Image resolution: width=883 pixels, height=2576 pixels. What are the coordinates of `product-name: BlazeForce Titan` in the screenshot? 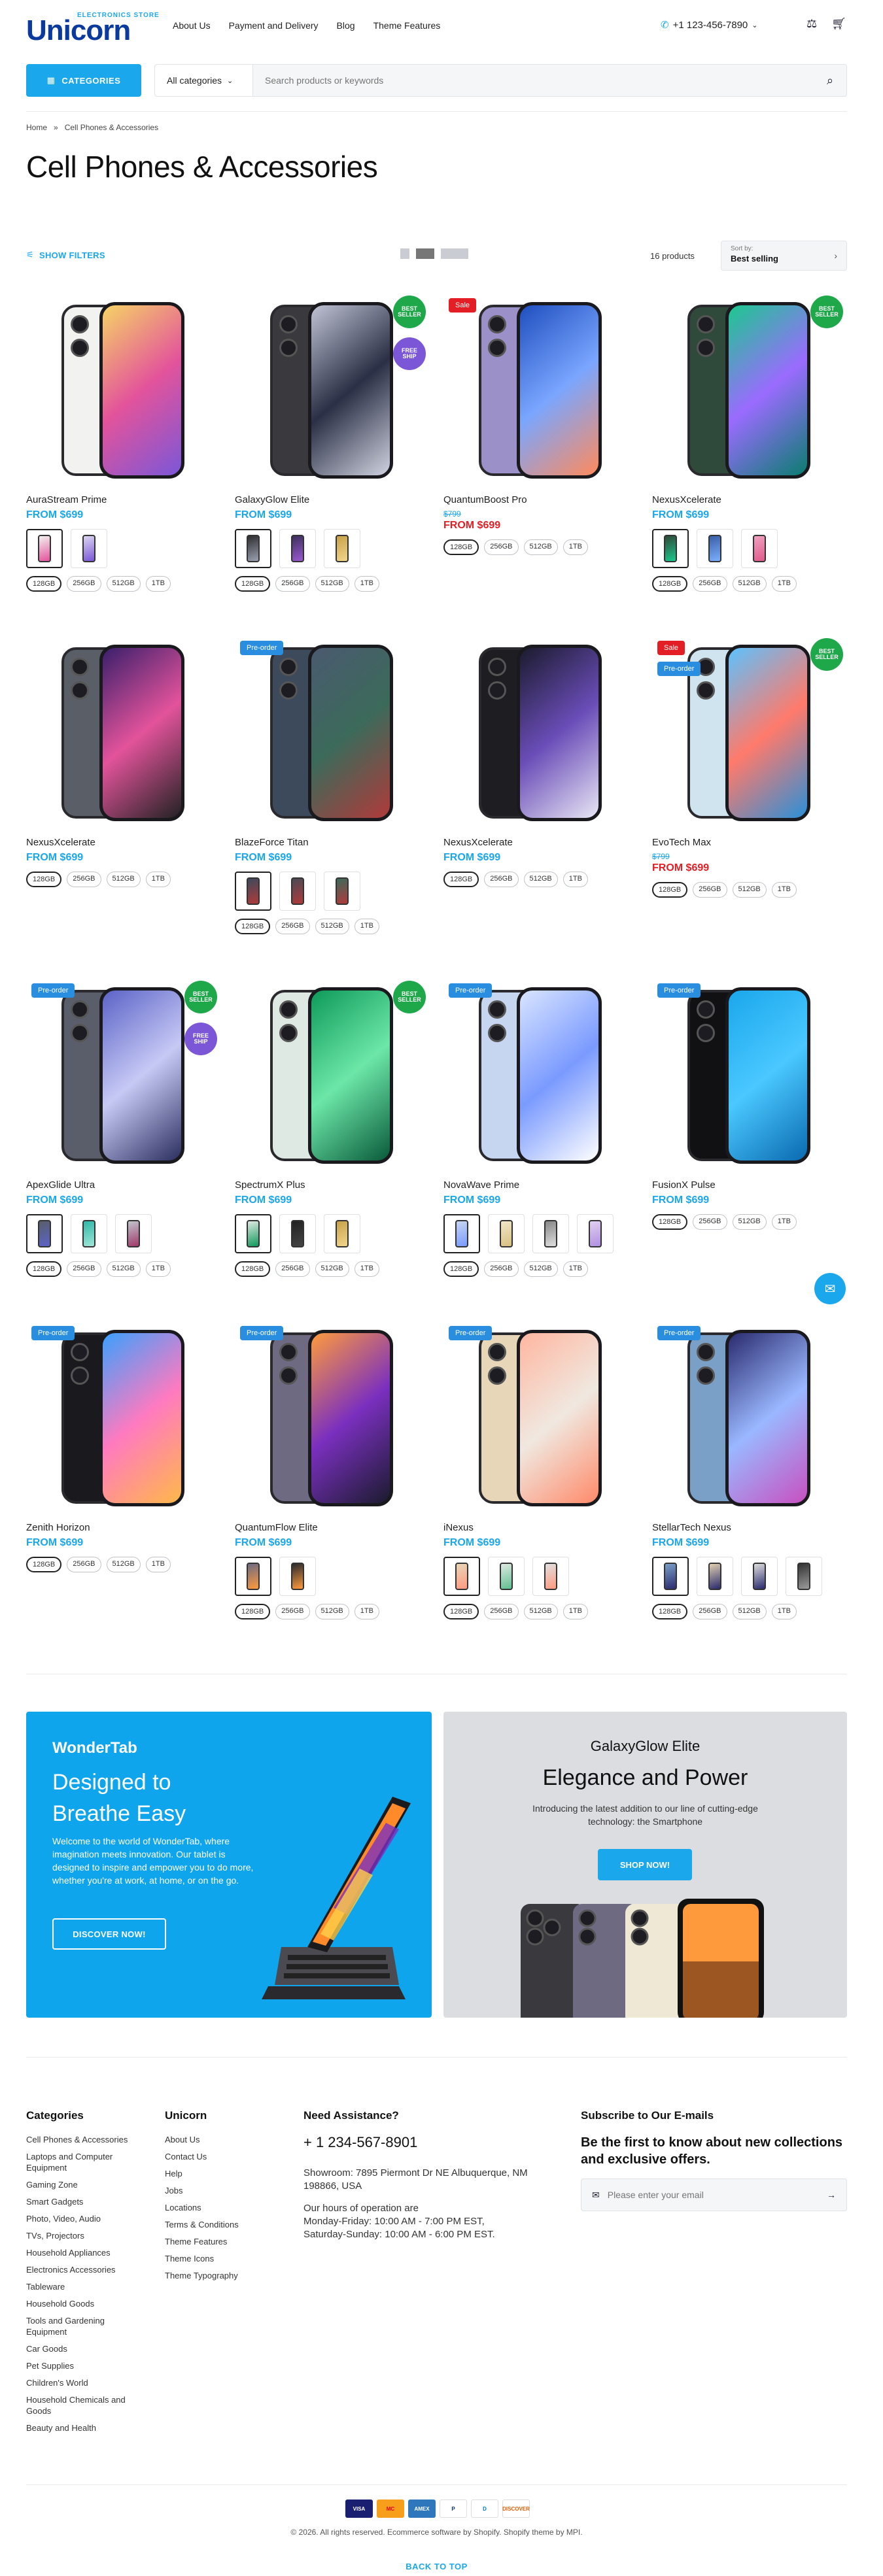 It's located at (333, 842).